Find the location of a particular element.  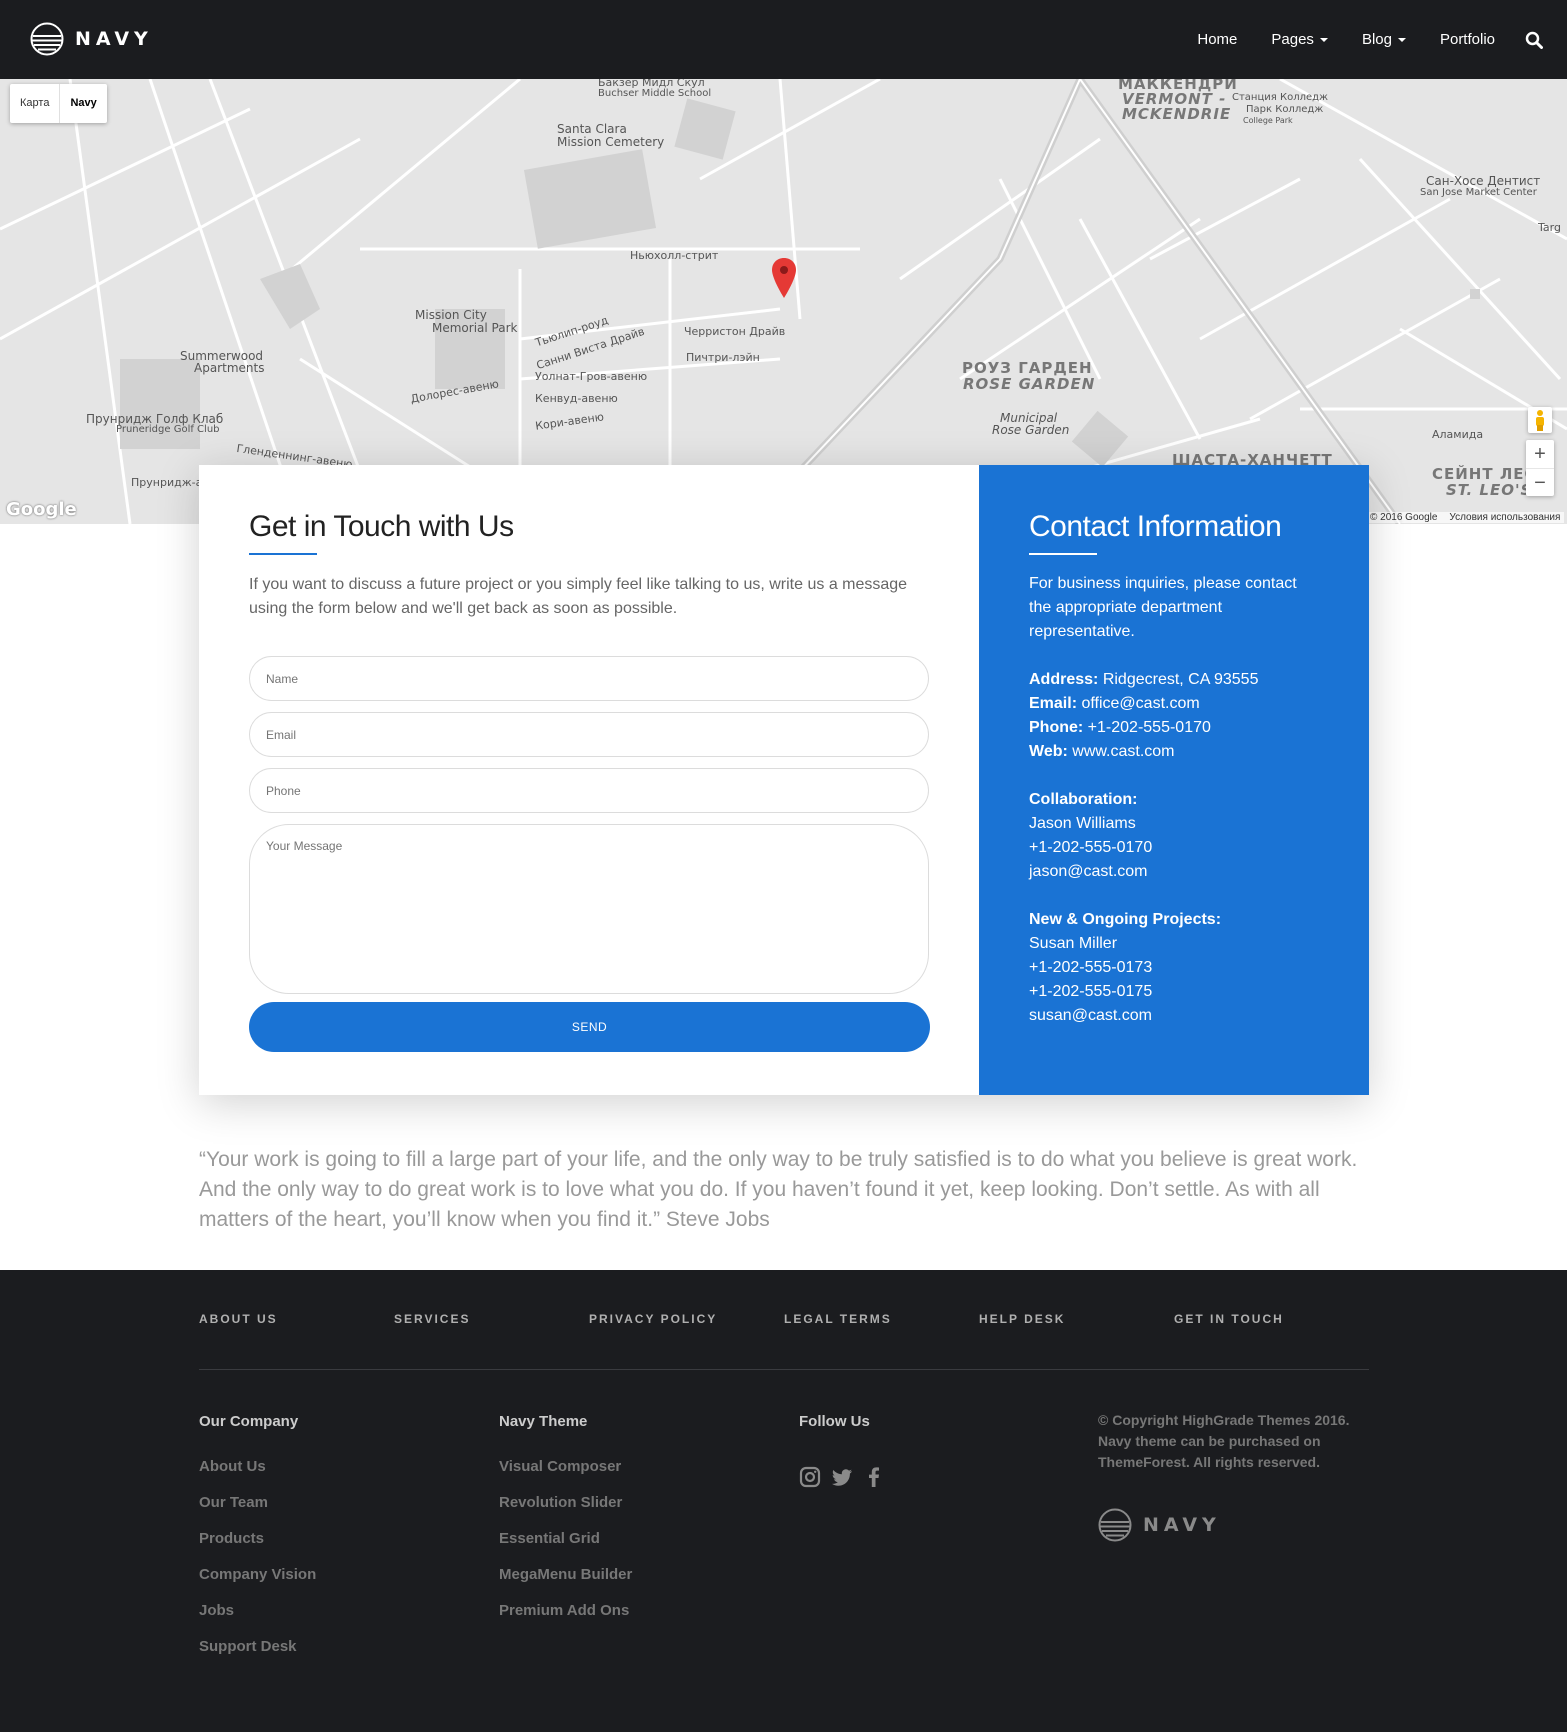

caret-down-icon is located at coordinates (1323, 39).